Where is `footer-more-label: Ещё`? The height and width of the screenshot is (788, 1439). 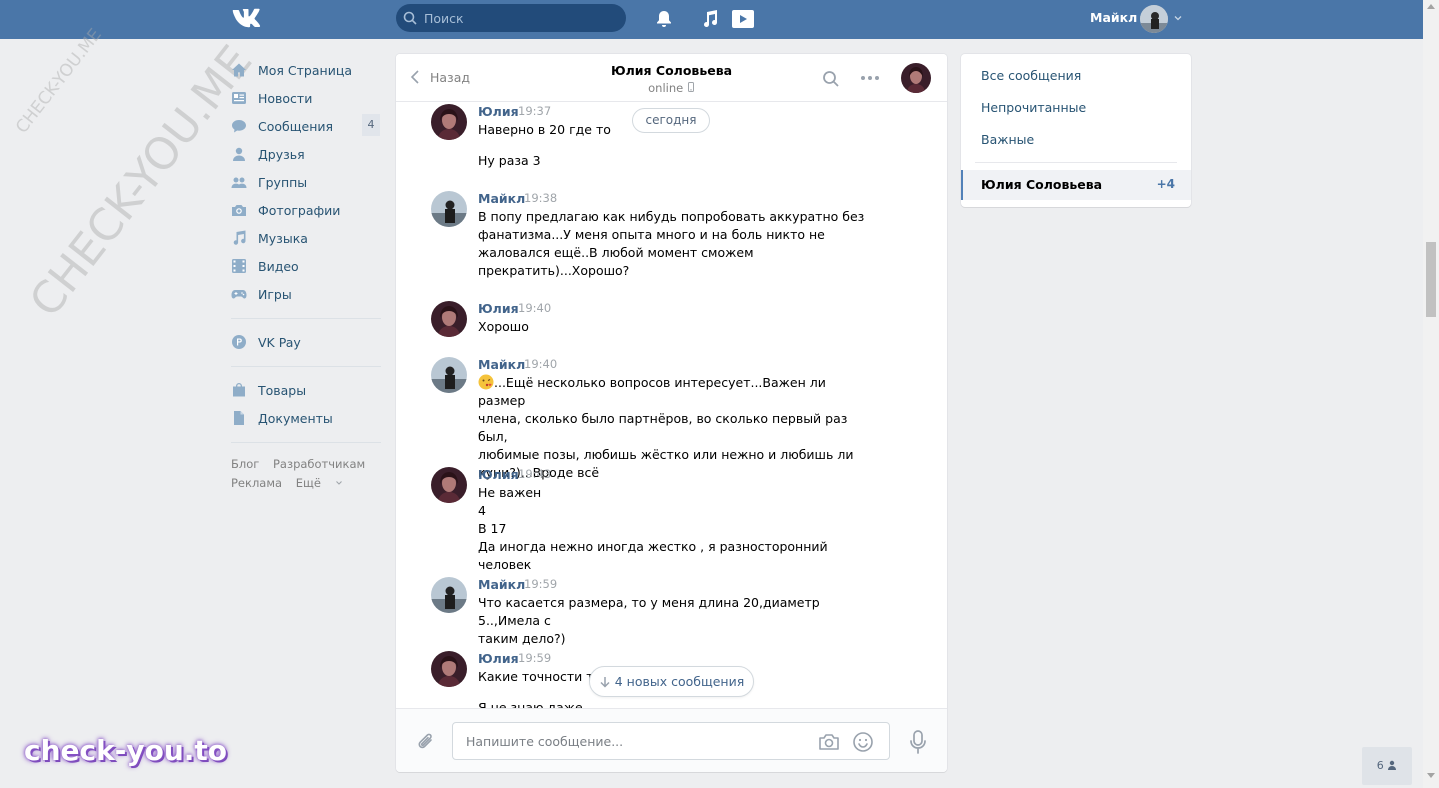
footer-more-label: Ещё is located at coordinates (308, 483).